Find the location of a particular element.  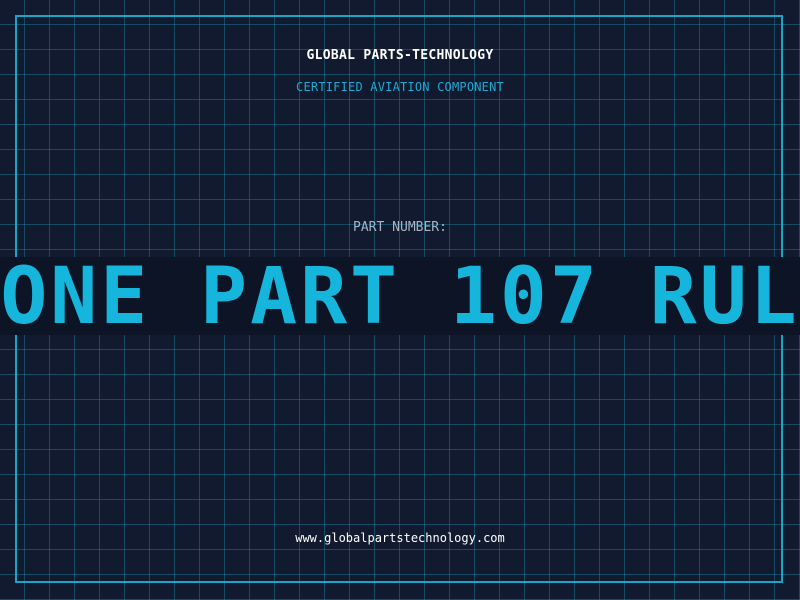

website-url: www.globalpartstechnology.com is located at coordinates (400, 538).